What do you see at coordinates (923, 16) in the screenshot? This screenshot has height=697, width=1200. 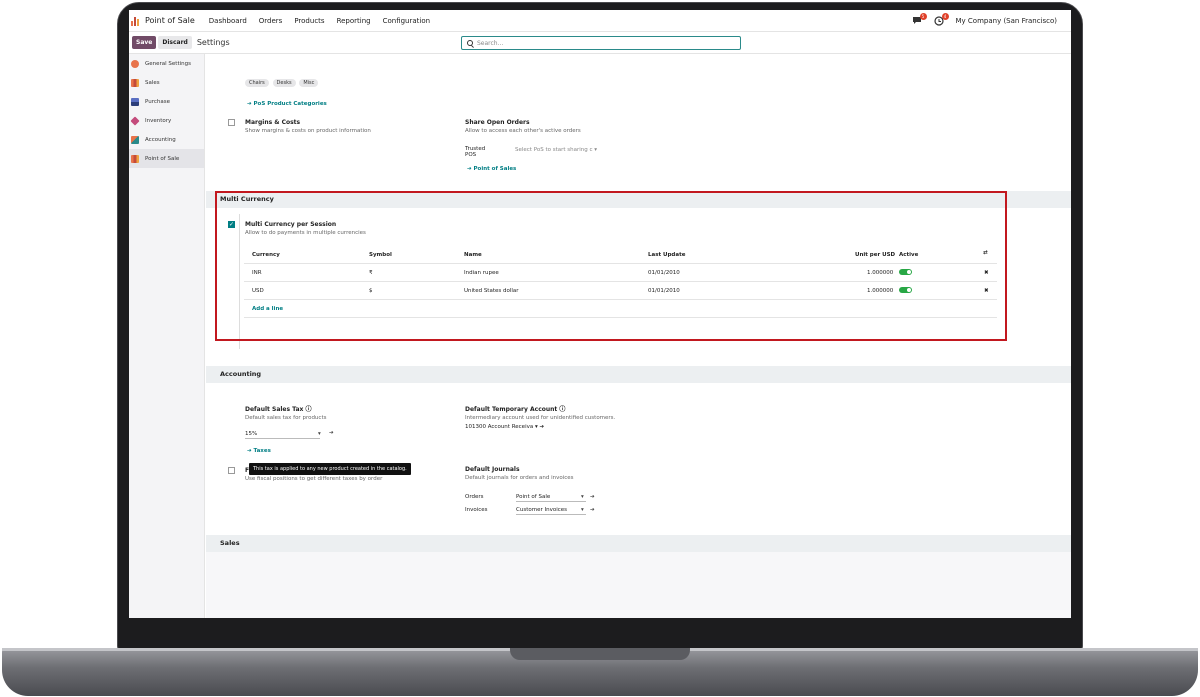 I see `chat-badge: 5` at bounding box center [923, 16].